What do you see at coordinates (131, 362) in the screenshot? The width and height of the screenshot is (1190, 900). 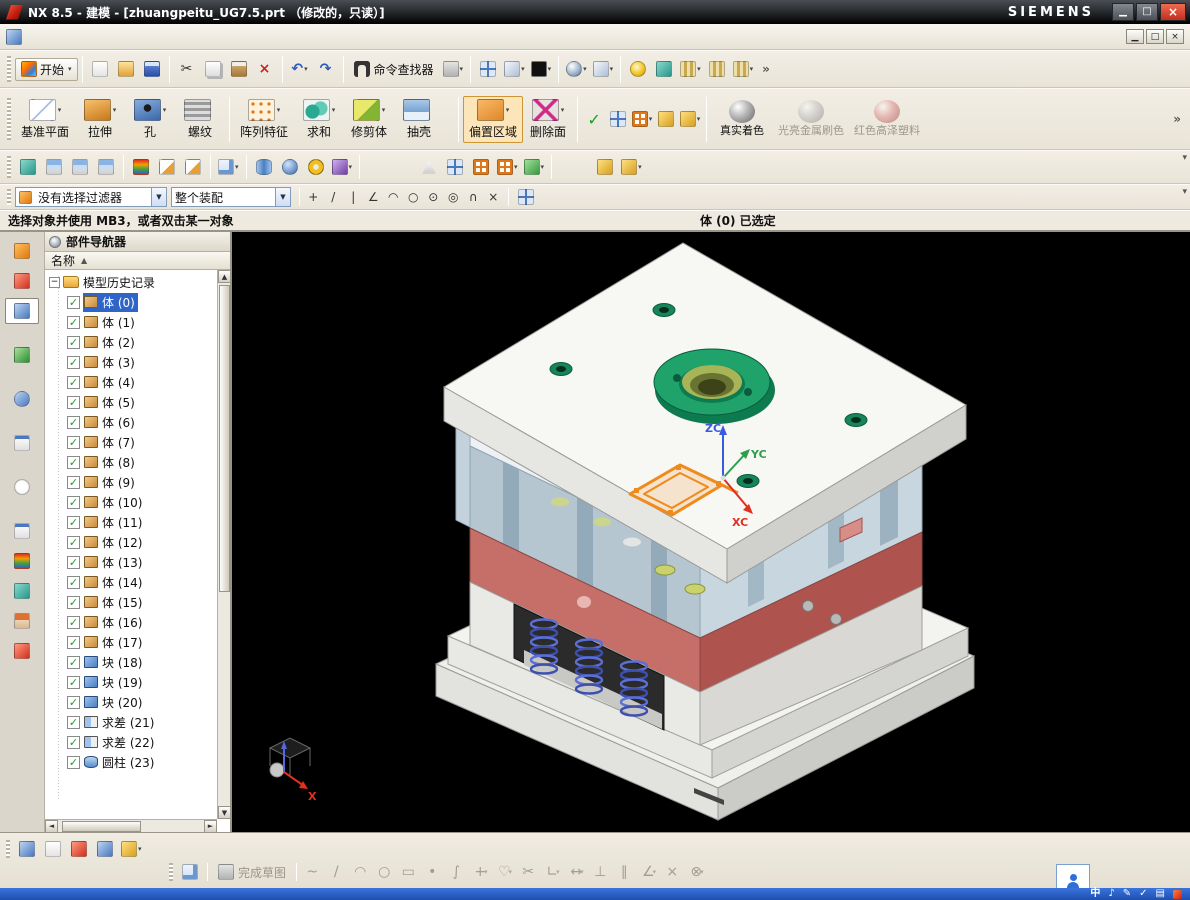 I see `tree-item-row: ✓ 体 (3)` at bounding box center [131, 362].